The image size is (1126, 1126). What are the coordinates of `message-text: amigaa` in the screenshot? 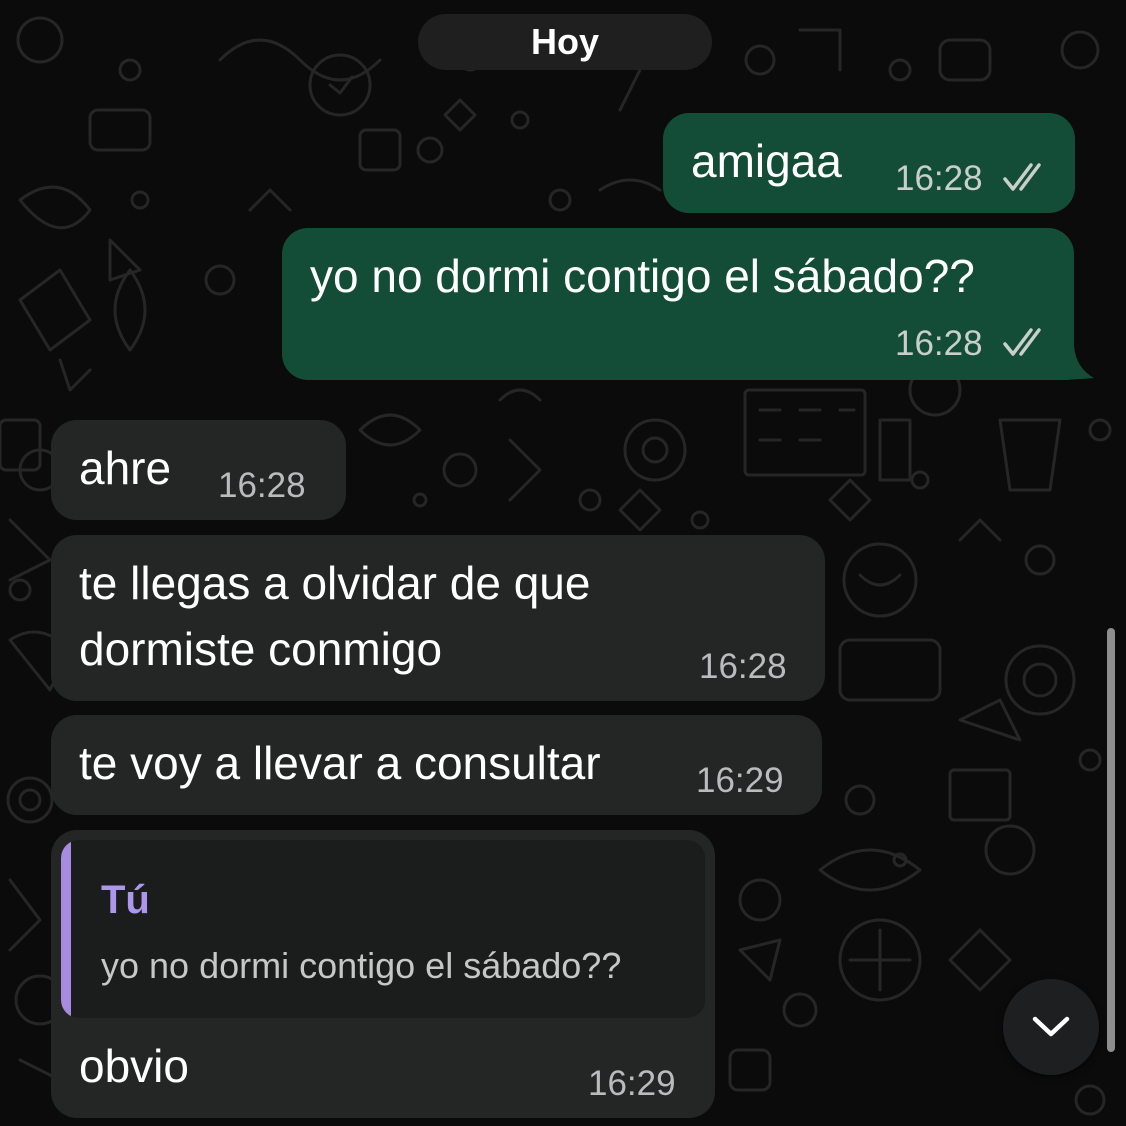 It's located at (766, 161).